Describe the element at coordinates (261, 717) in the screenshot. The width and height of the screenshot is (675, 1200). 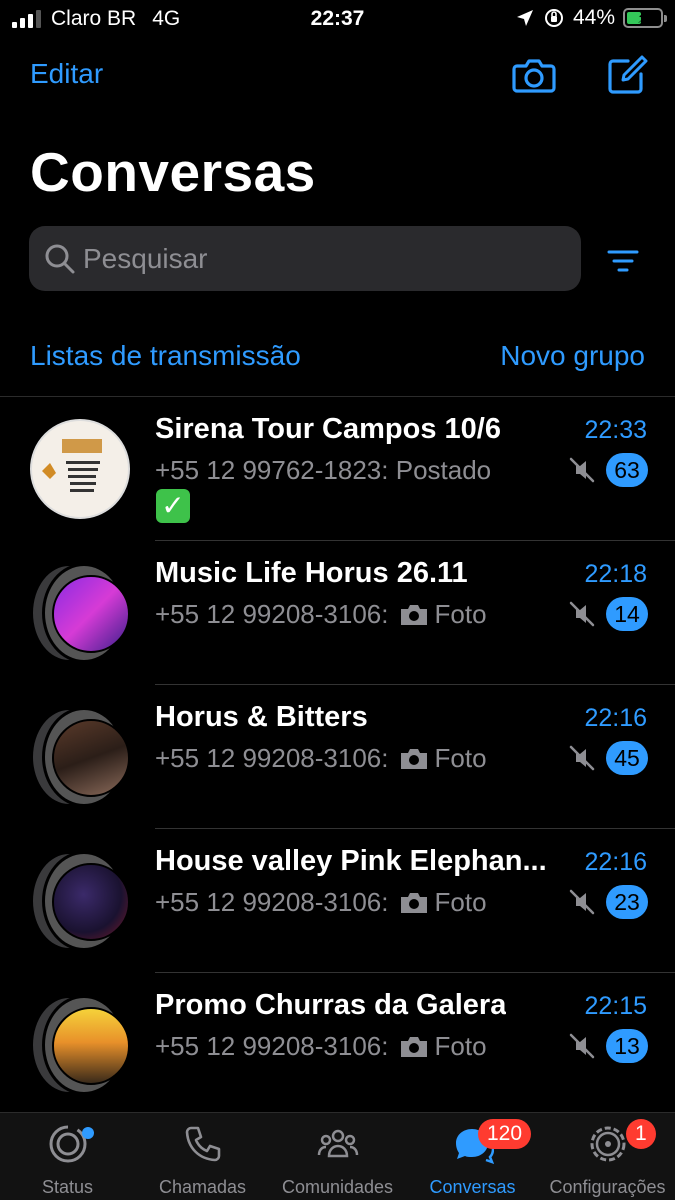
I see `chat-name: Horus & Bitters` at that location.